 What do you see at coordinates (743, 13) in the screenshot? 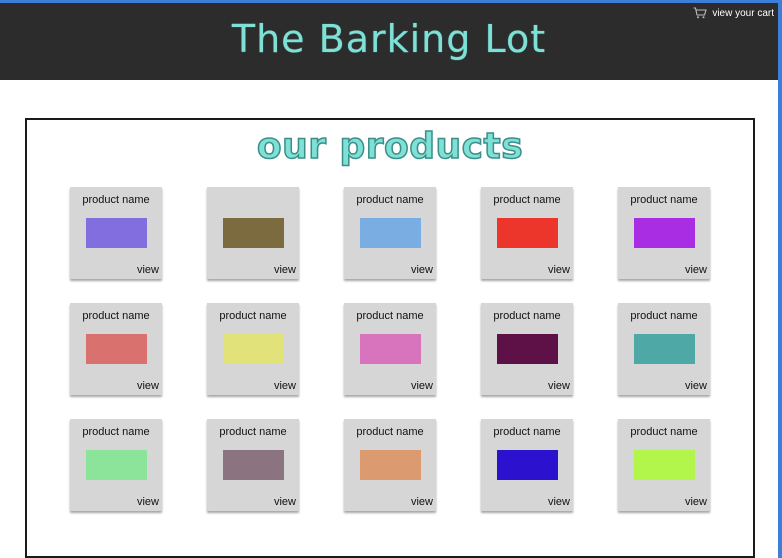
I see `view-cart-label: view your cart` at bounding box center [743, 13].